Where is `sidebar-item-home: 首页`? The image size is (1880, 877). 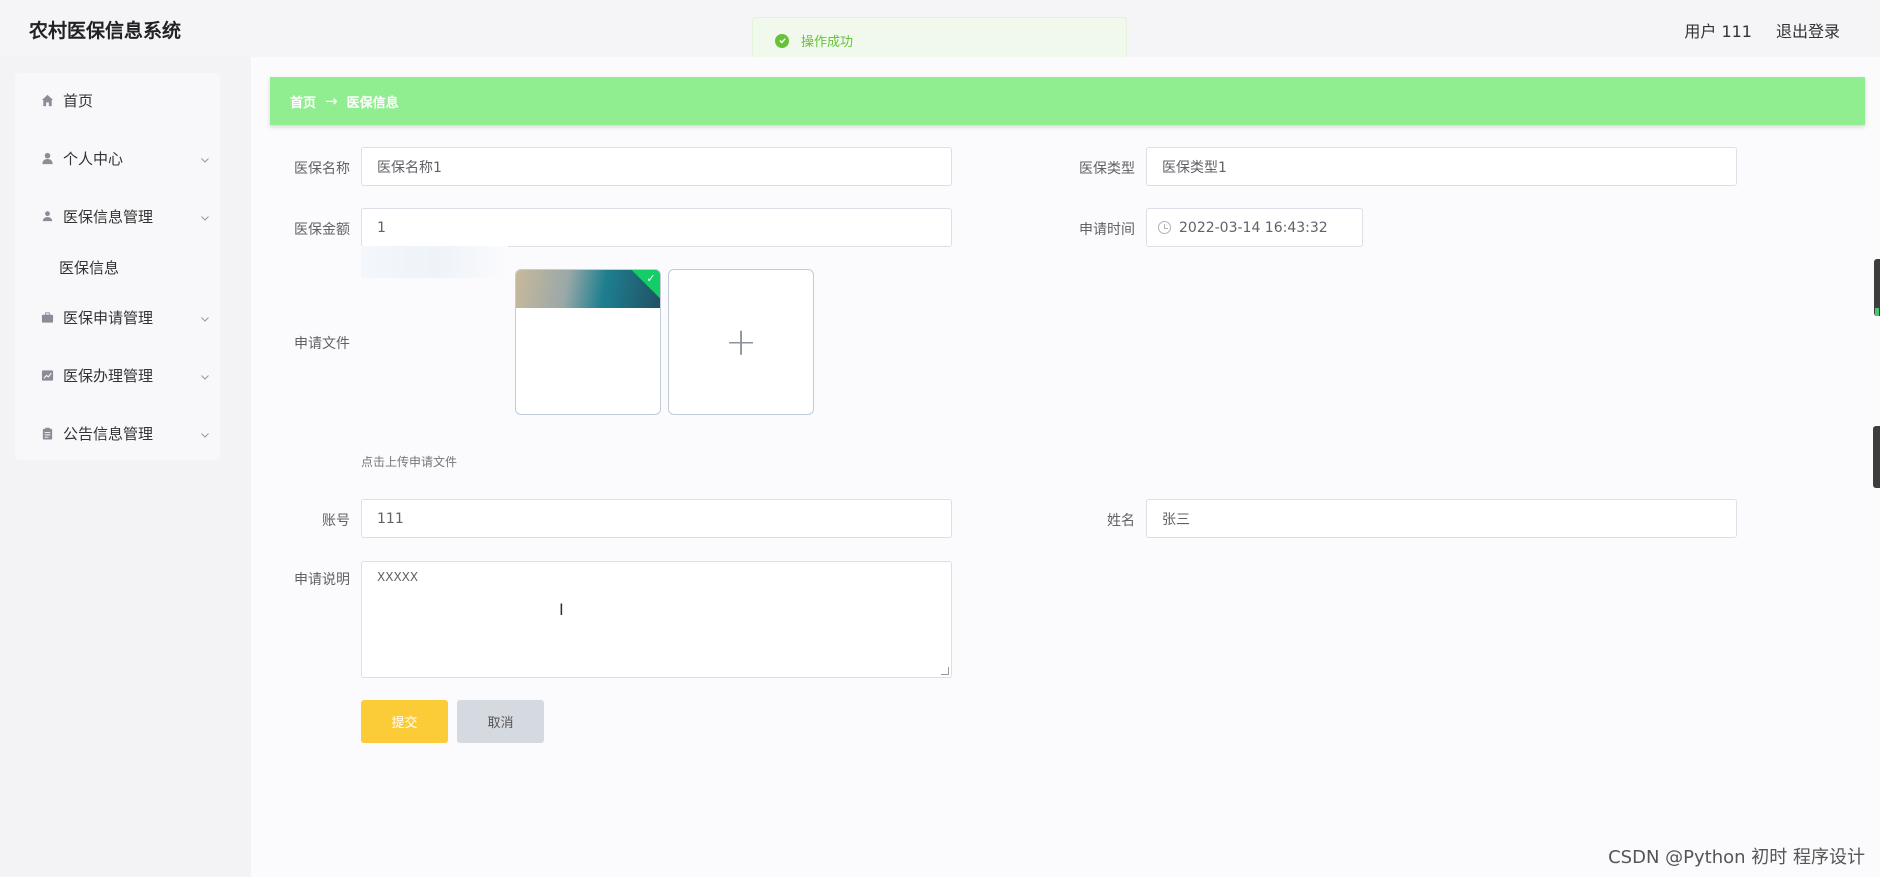 sidebar-item-home: 首页 is located at coordinates (117, 100).